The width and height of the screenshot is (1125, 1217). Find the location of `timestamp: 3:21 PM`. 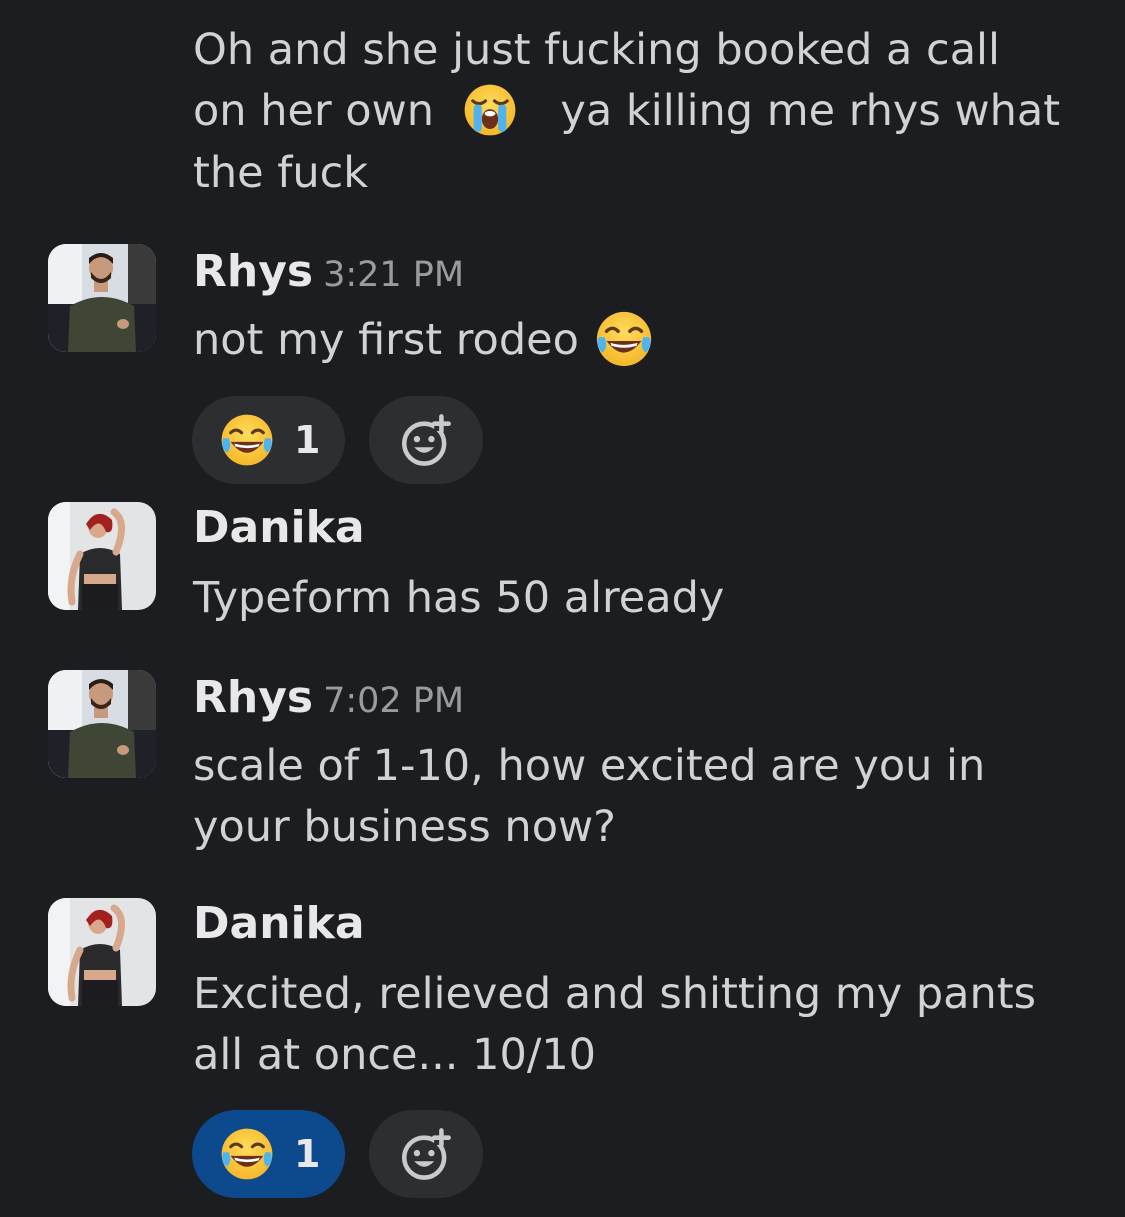

timestamp: 3:21 PM is located at coordinates (393, 275).